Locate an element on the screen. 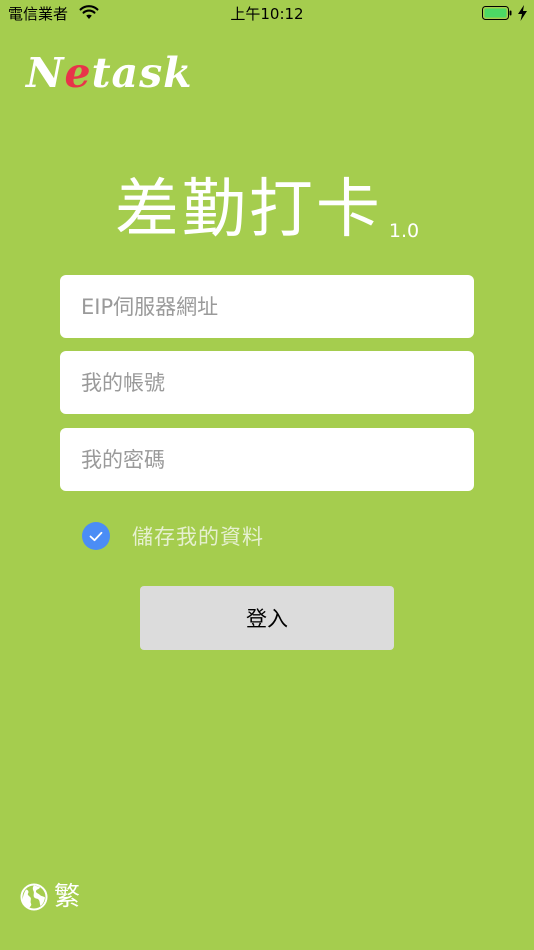  remember-me-toggle: 儲存我的資料 is located at coordinates (173, 536).